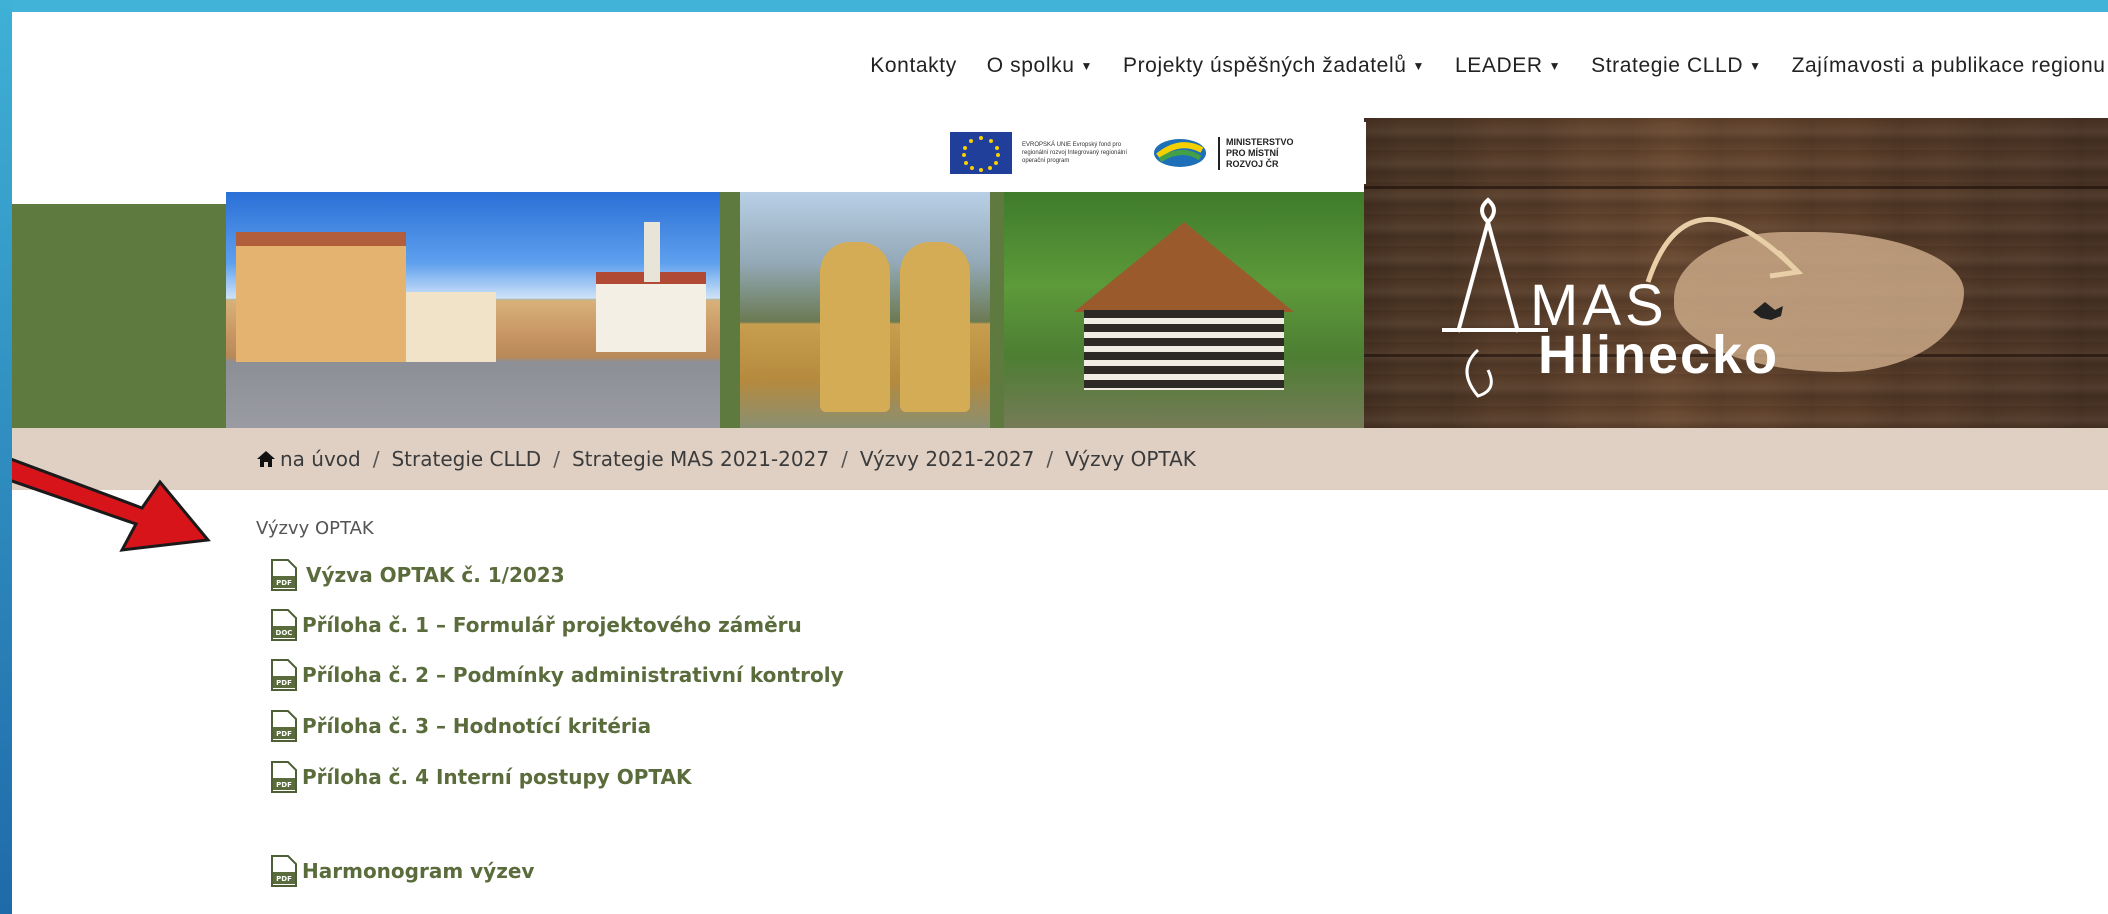  What do you see at coordinates (320, 459) in the screenshot?
I see `breadcrumb-home: na úvod` at bounding box center [320, 459].